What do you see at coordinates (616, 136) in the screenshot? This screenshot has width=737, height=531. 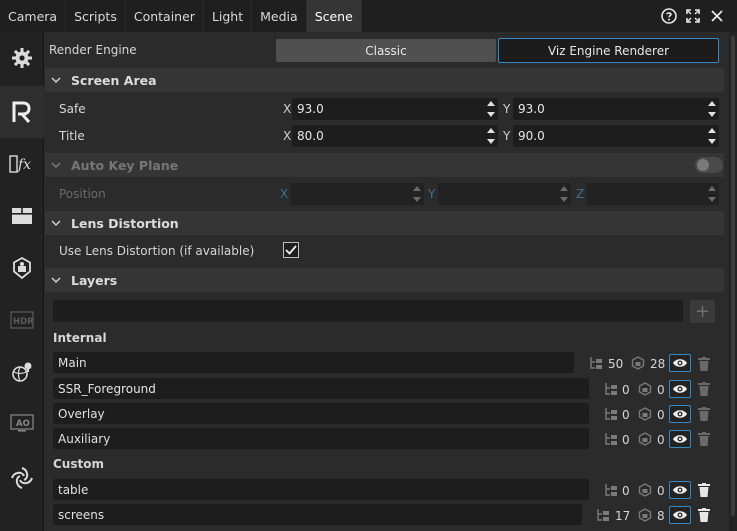 I see `title-y-input: 90.0` at bounding box center [616, 136].